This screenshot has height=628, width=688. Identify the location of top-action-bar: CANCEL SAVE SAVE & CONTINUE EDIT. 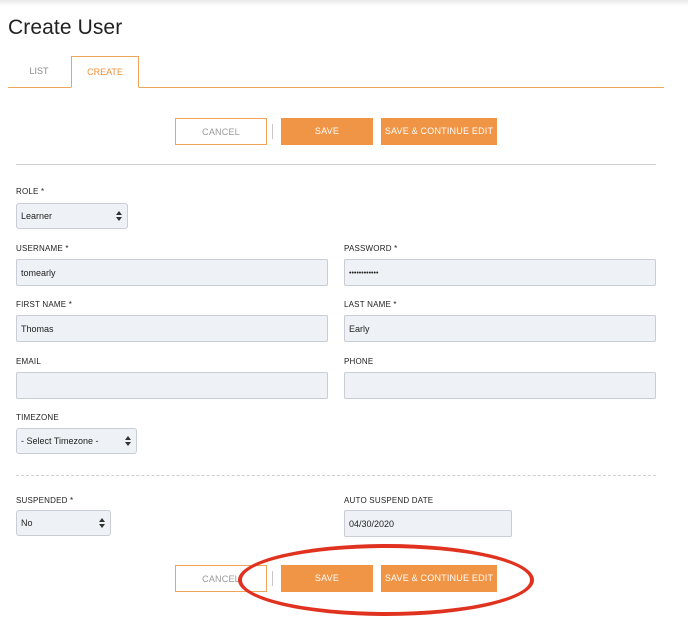
(344, 132).